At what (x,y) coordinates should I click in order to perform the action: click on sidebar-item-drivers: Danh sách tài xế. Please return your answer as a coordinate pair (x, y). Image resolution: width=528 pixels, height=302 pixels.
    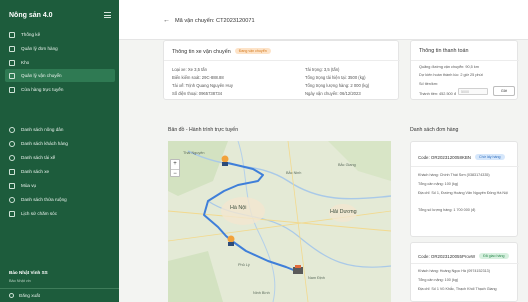
    Looking at the image, I should click on (60, 157).